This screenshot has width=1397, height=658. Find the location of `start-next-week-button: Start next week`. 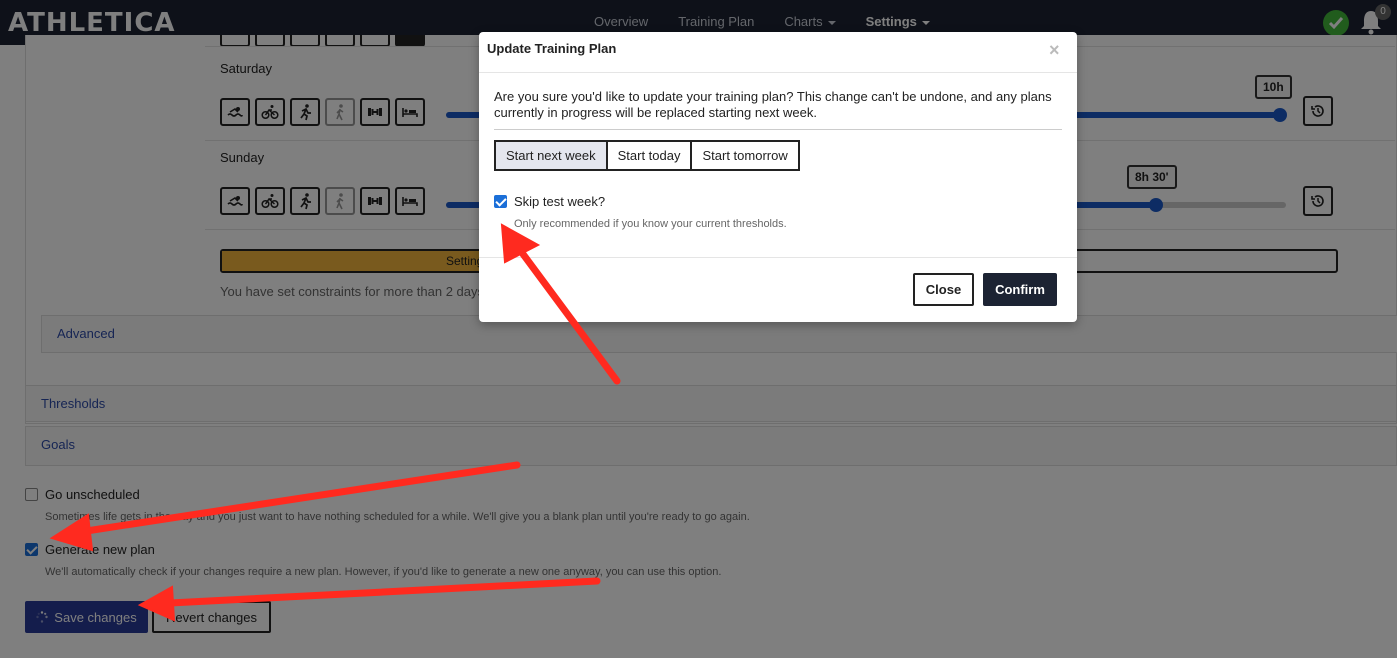

start-next-week-button: Start next week is located at coordinates (551, 155).